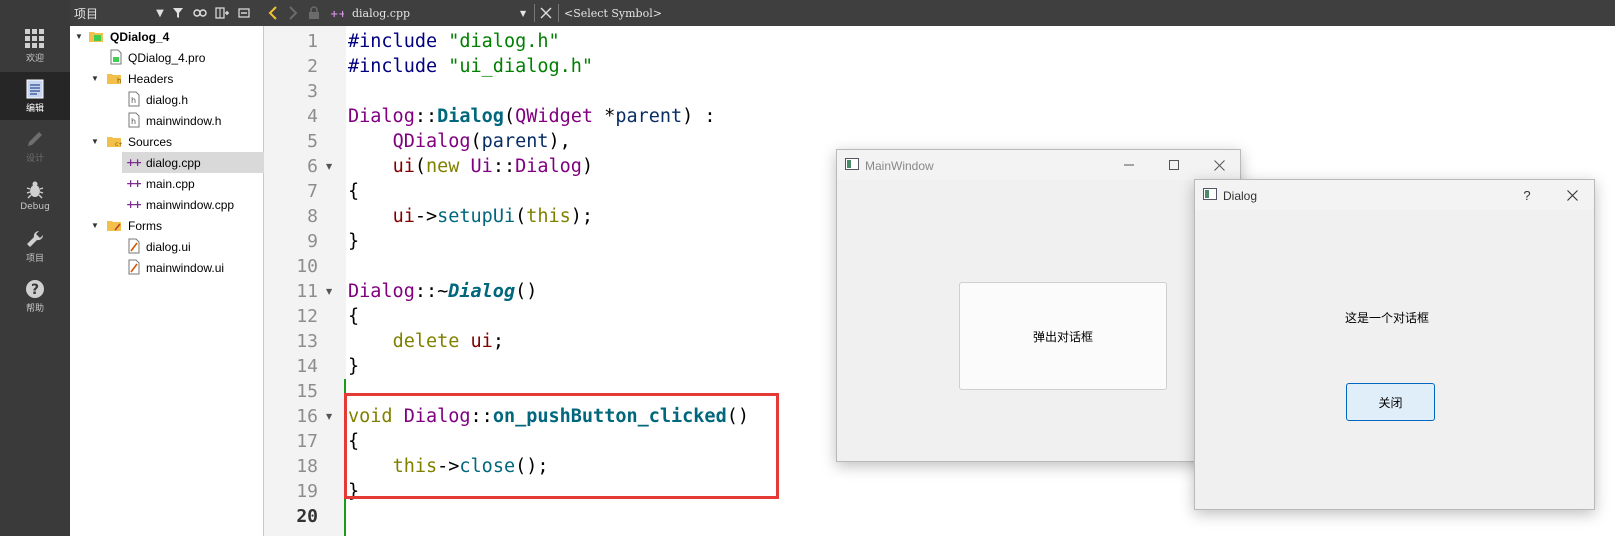  Describe the element at coordinates (167, 204) in the screenshot. I see `tree-item-mainwindow-cpp: + + mainwindow.cpp` at that location.